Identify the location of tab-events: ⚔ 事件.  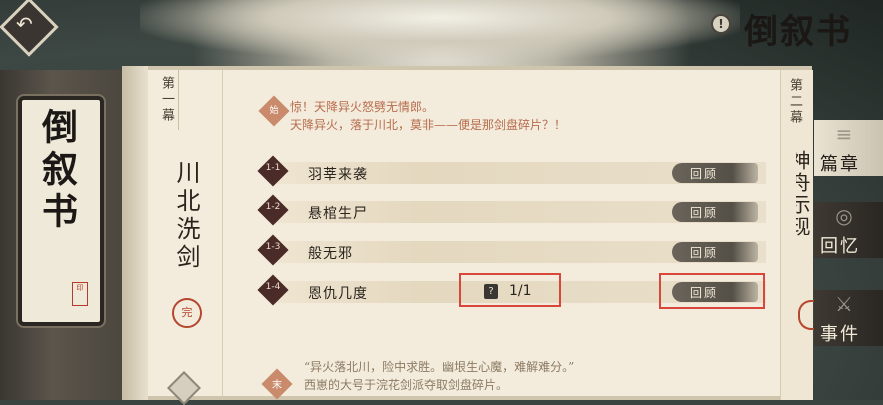
(848, 318).